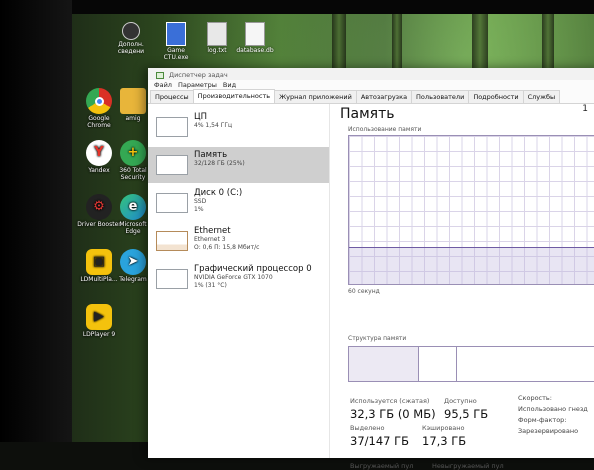 The width and height of the screenshot is (594, 470). What do you see at coordinates (172, 279) in the screenshot?
I see `gpu-thumbnail-graph` at bounding box center [172, 279].